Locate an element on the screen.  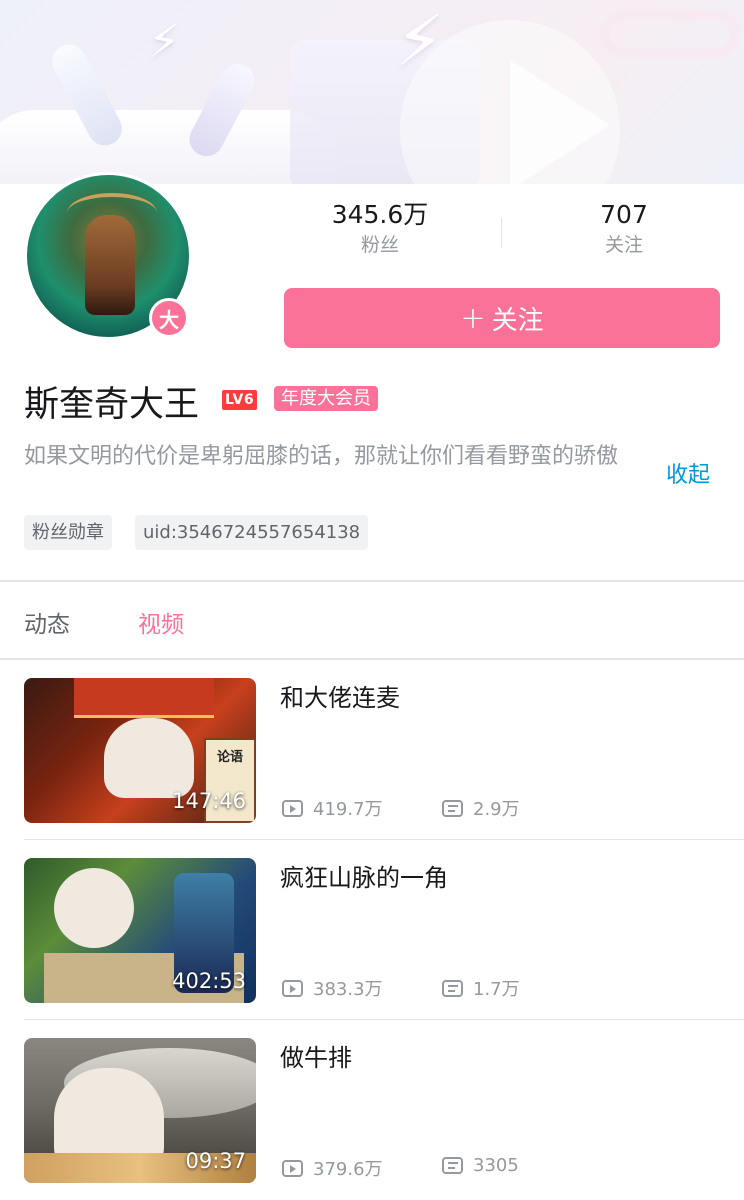
video-thumbnail: 论语 147:46 is located at coordinates (140, 750).